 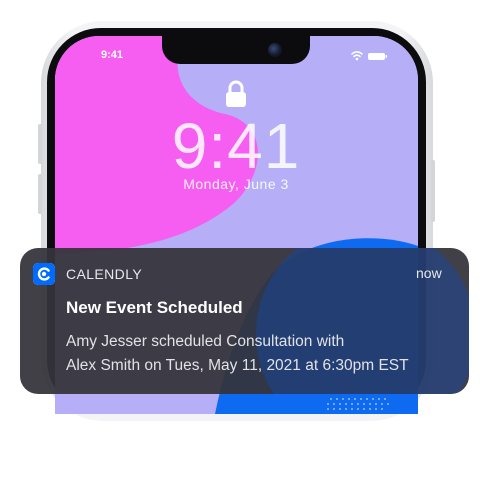 I want to click on notification-time: now, so click(x=429, y=273).